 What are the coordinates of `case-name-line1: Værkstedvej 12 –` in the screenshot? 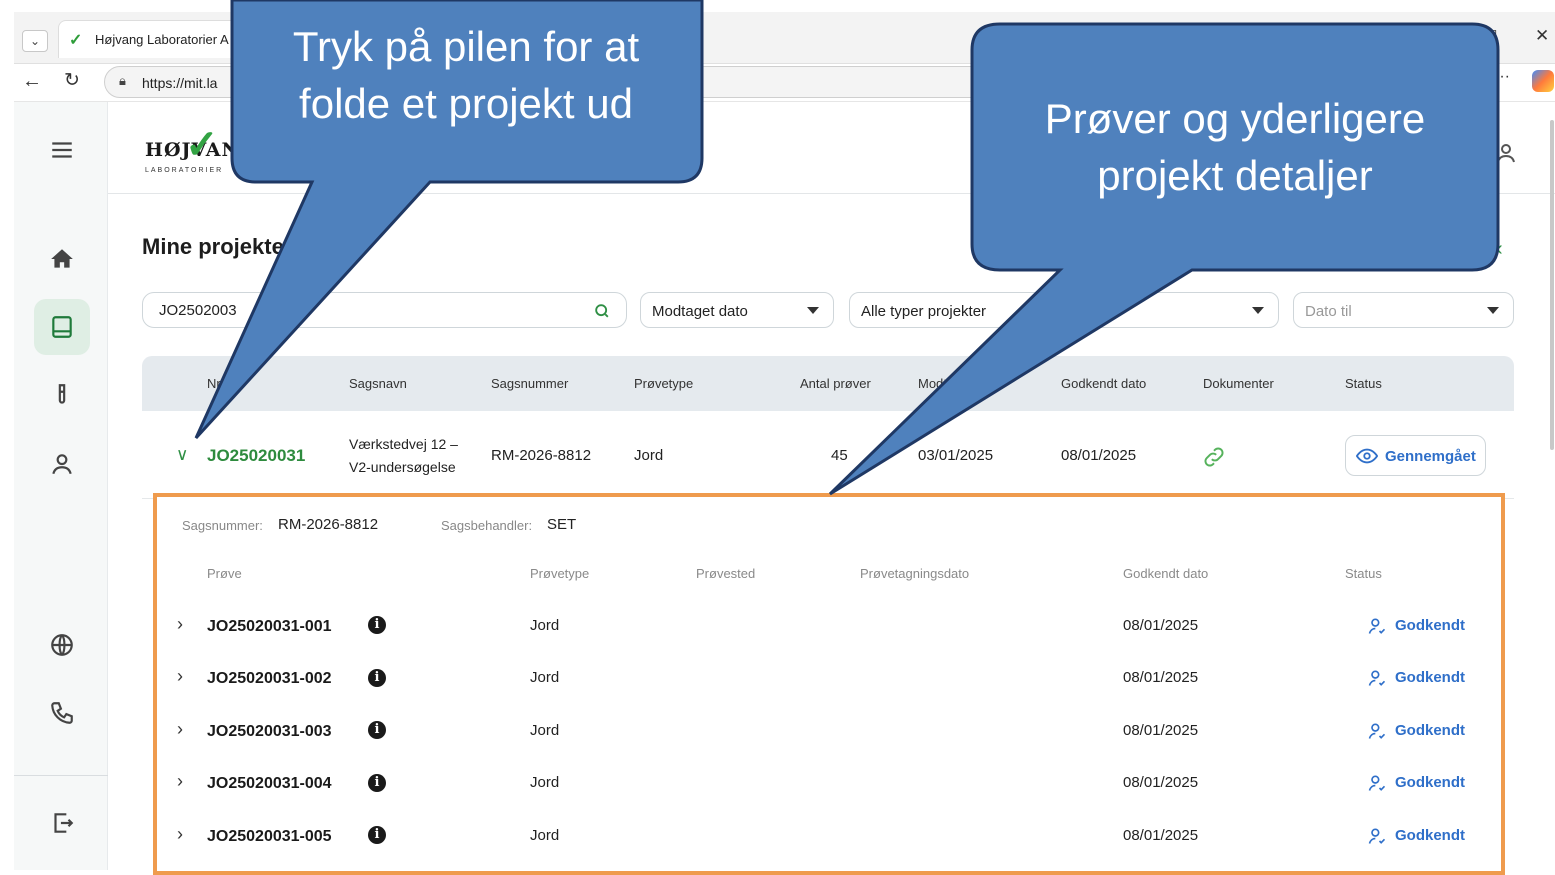 It's located at (403, 444).